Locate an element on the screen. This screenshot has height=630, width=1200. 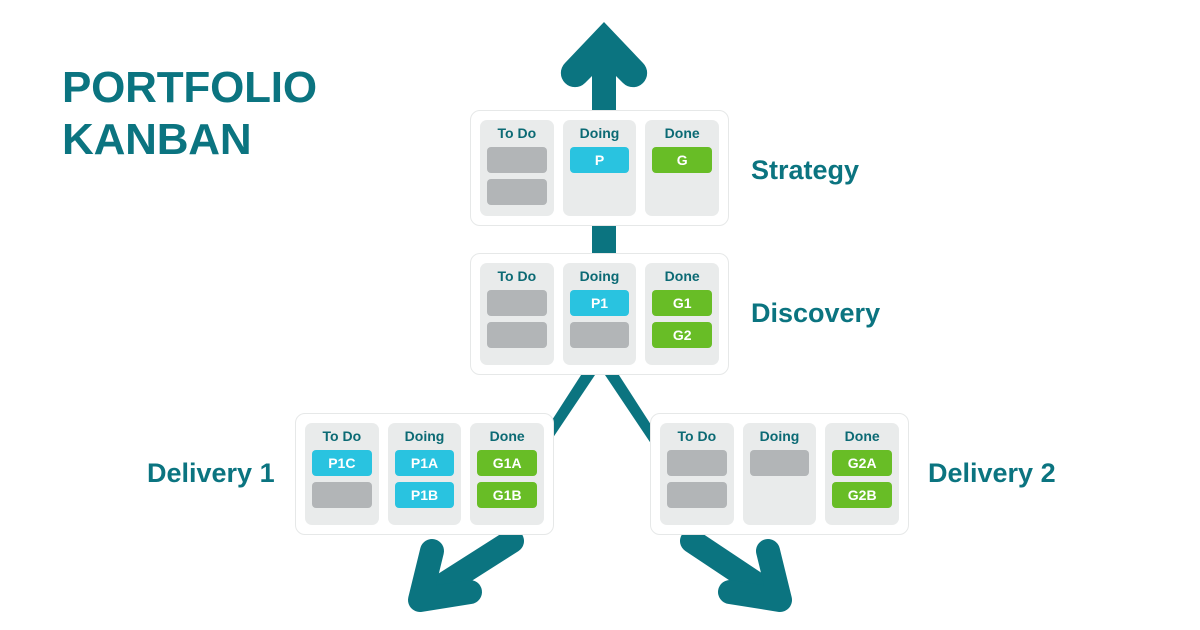
column-doing-strategy: Doing P is located at coordinates (599, 168).